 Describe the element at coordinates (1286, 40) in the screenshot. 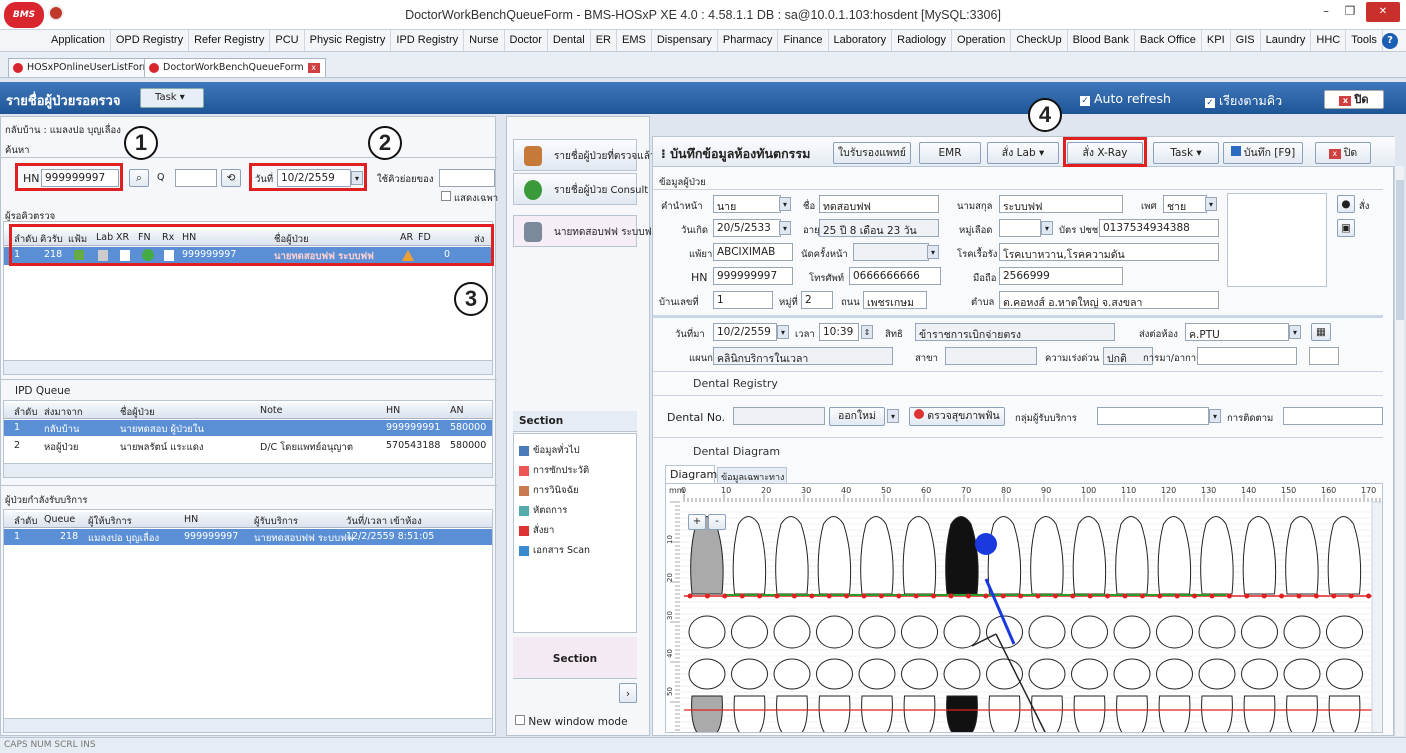

I see `menu-item-laundry: Laundry` at that location.